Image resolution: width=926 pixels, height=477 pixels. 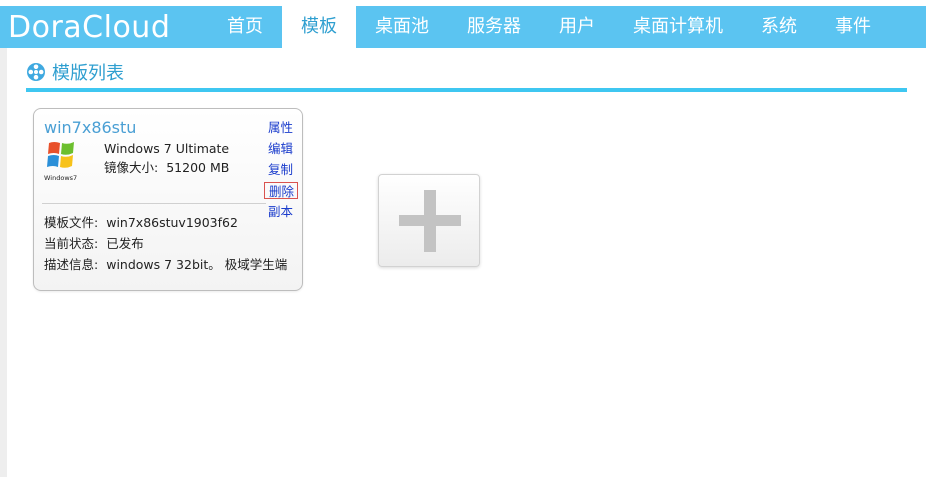 What do you see at coordinates (89, 28) in the screenshot?
I see `app-logo: DoraCloud` at bounding box center [89, 28].